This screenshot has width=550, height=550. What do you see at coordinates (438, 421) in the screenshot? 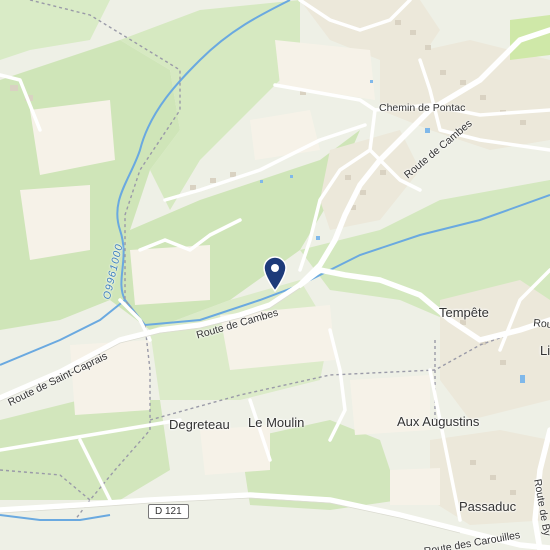
I see `place-label-aux-augustins: Aux Augustins` at bounding box center [438, 421].